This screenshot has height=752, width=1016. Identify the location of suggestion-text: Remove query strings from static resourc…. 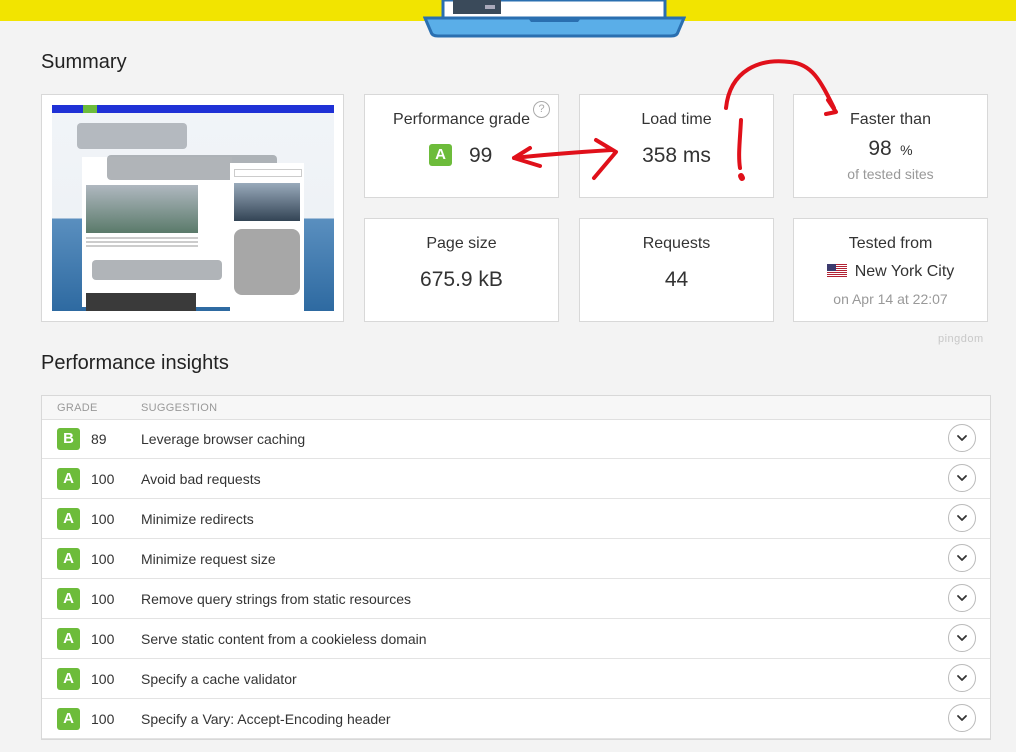
(276, 599).